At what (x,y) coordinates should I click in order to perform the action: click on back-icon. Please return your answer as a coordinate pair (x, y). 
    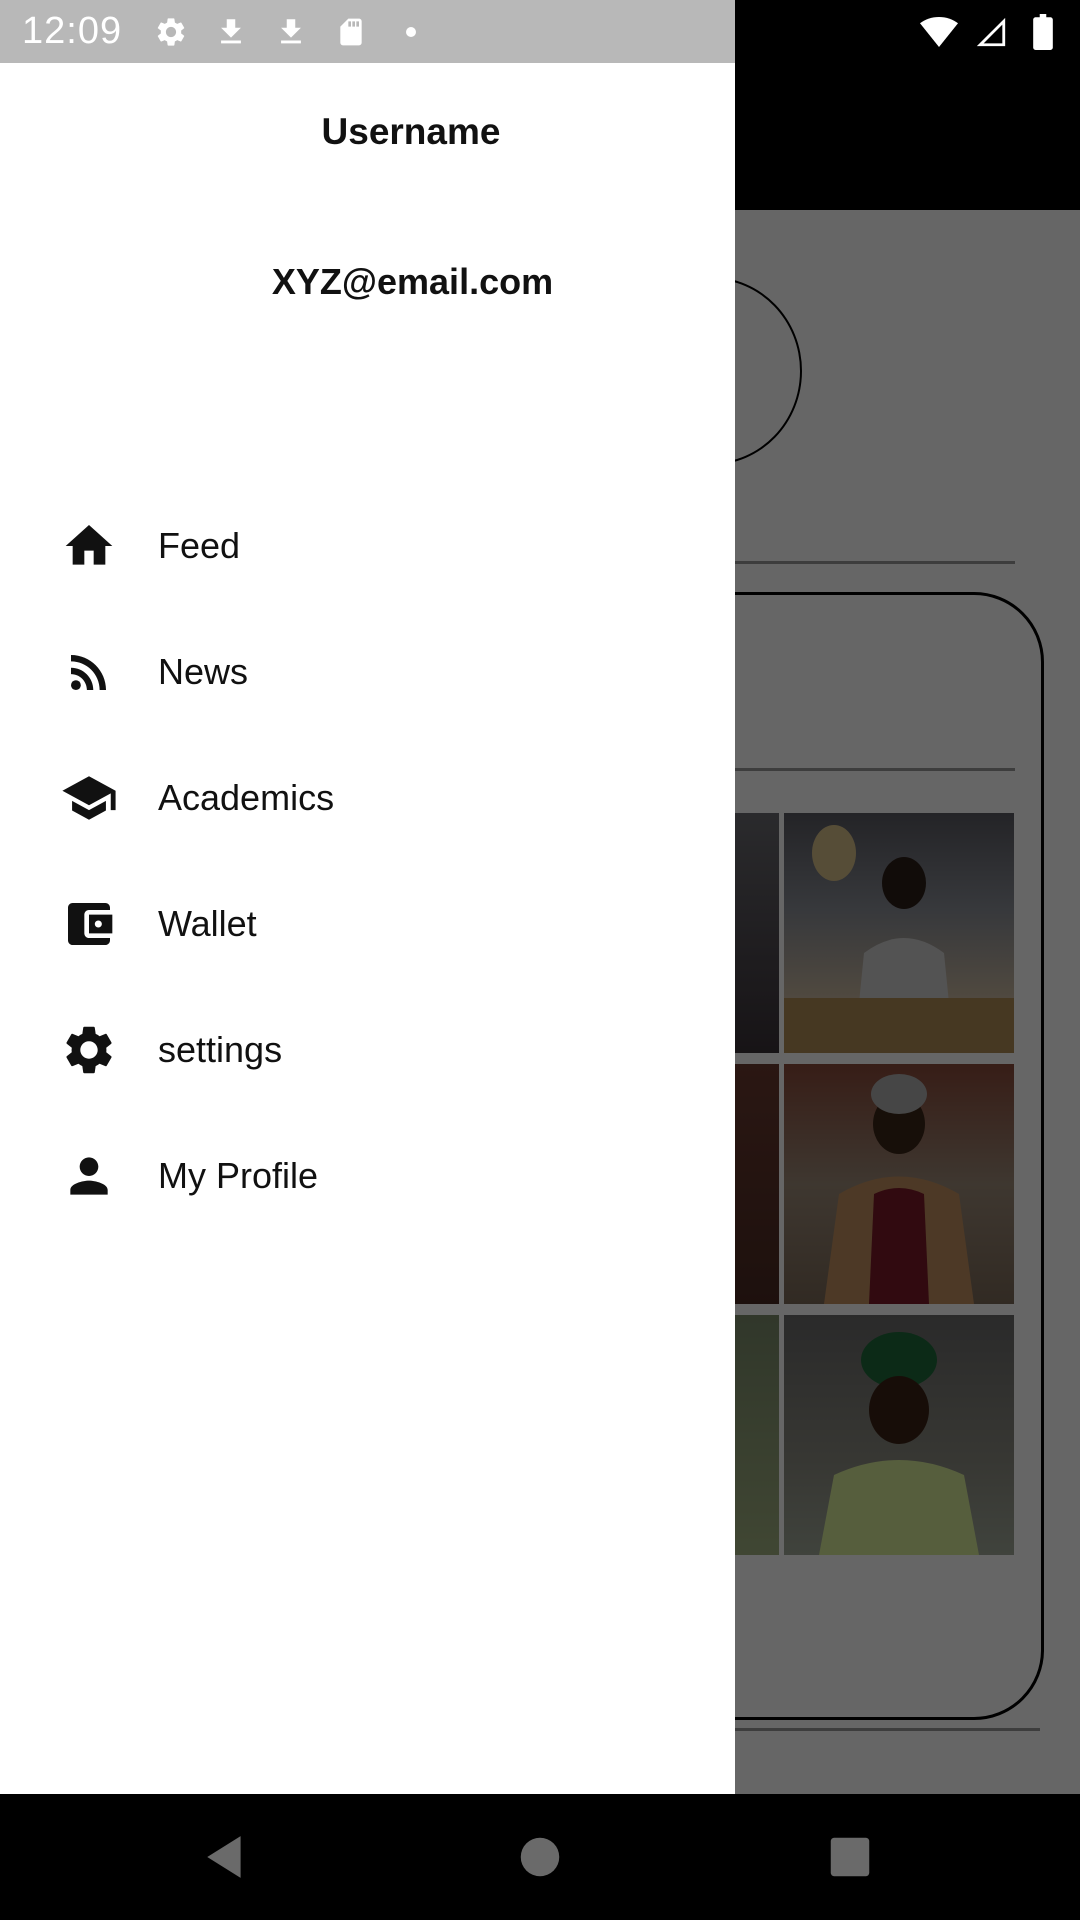
    Looking at the image, I should click on (226, 1857).